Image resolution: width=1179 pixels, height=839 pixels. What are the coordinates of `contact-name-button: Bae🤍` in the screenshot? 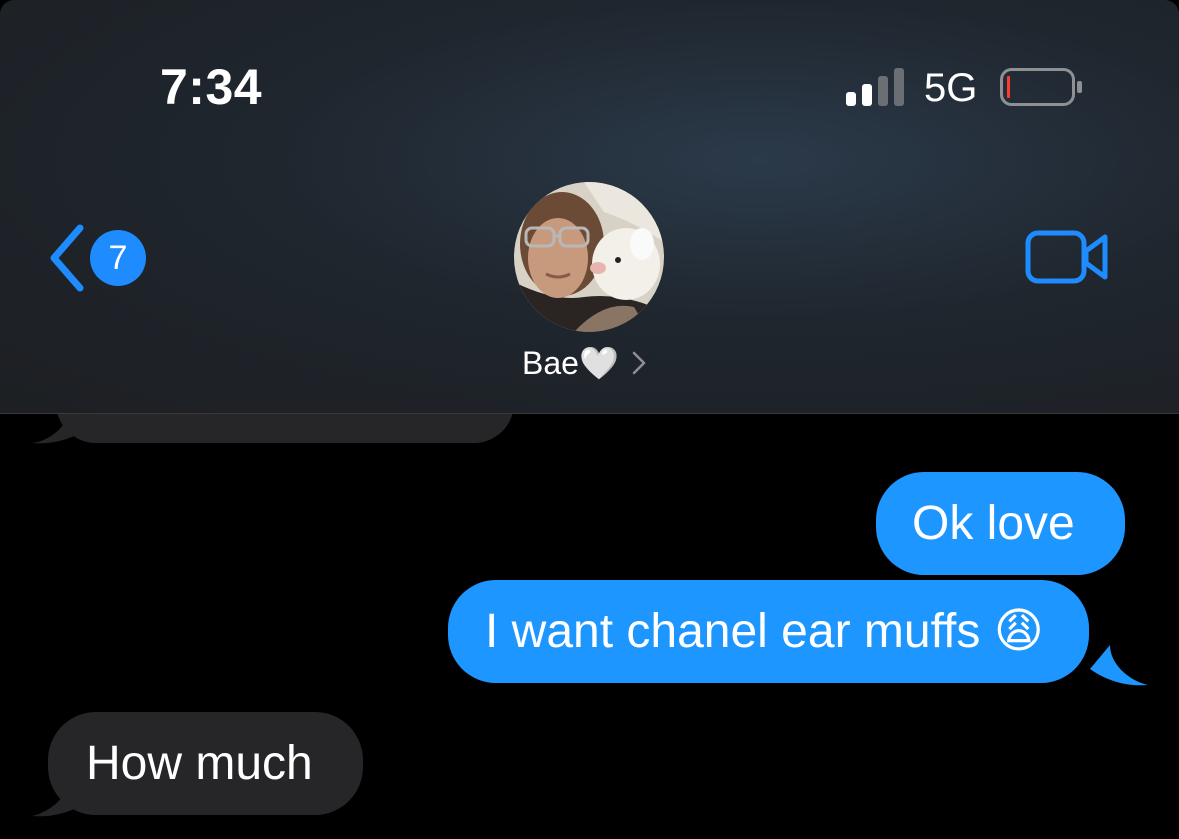 It's located at (584, 363).